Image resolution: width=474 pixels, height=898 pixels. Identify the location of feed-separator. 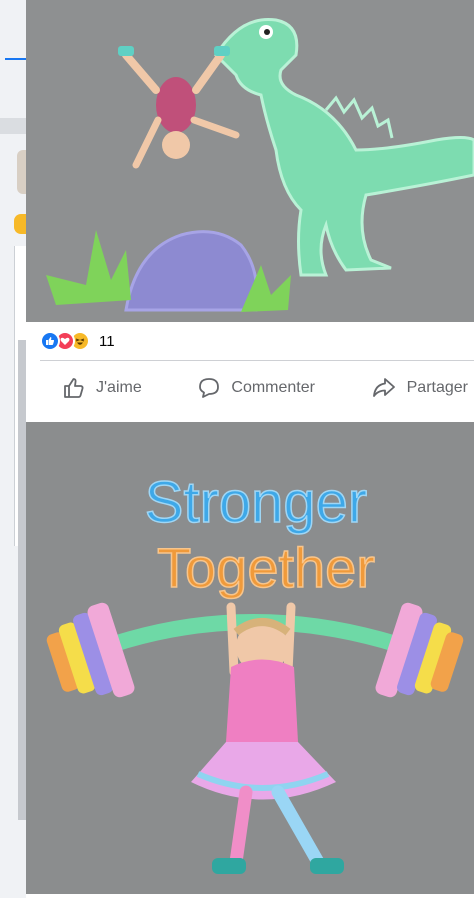
(13, 126).